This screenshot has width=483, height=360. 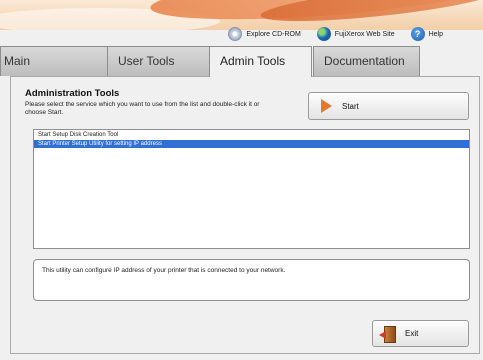 I want to click on tab-user-tools: User Tools, so click(x=158, y=61).